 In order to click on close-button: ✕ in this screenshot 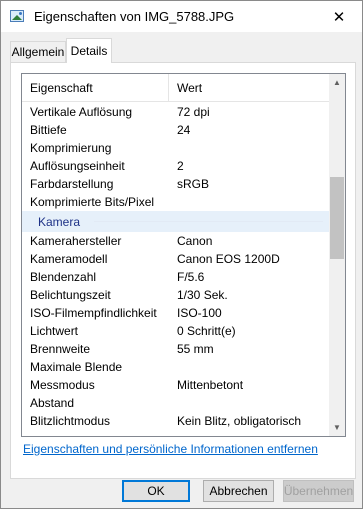, I will do `click(339, 16)`.